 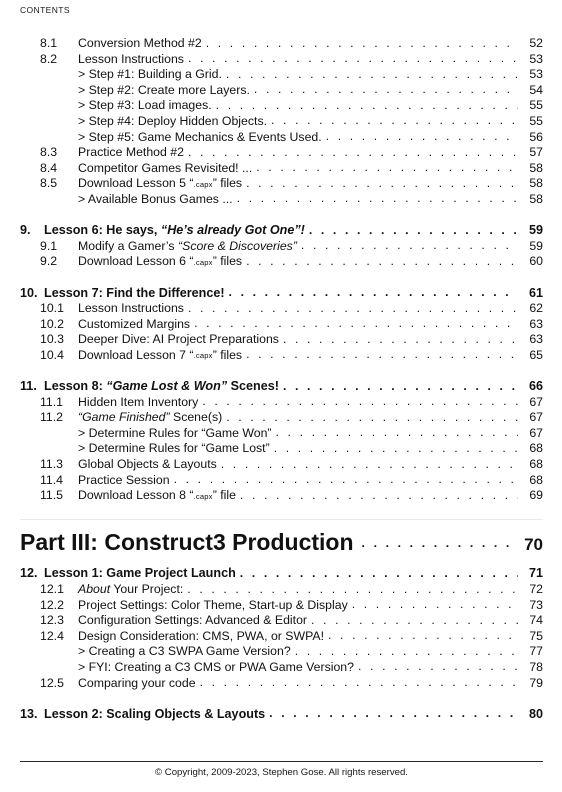 What do you see at coordinates (160, 183) in the screenshot?
I see `toc-entry-title: Download Lesson 5 “.capx” files` at bounding box center [160, 183].